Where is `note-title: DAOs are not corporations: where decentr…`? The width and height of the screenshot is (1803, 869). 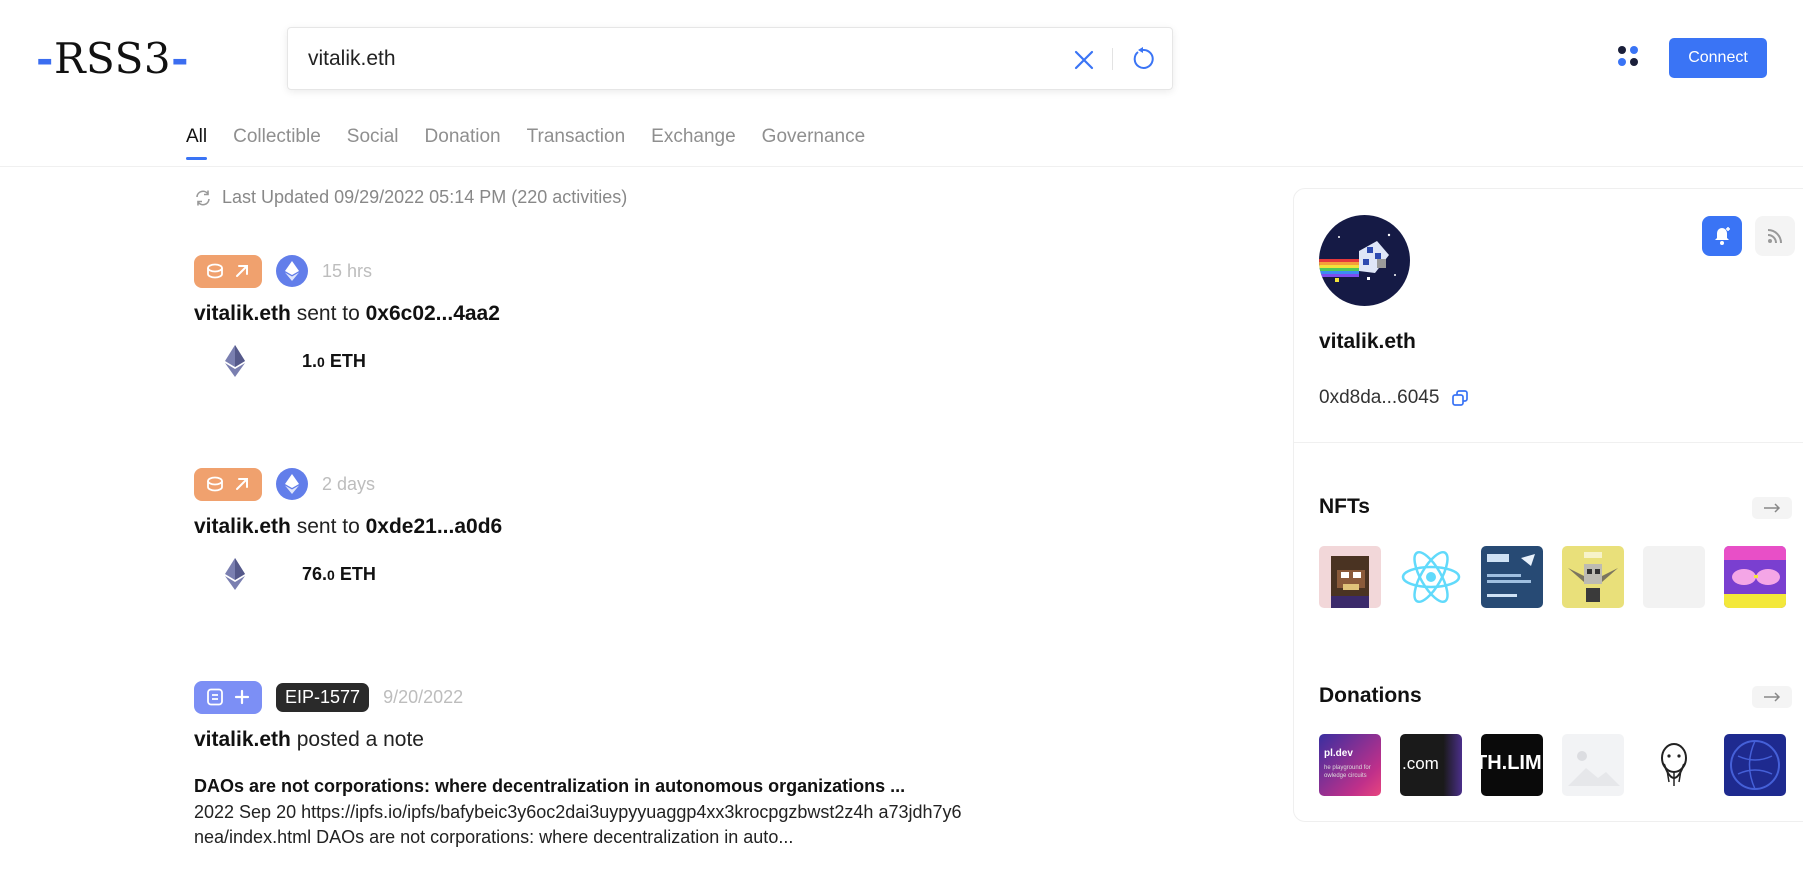
note-title: DAOs are not corporations: where decentr… is located at coordinates (584, 786).